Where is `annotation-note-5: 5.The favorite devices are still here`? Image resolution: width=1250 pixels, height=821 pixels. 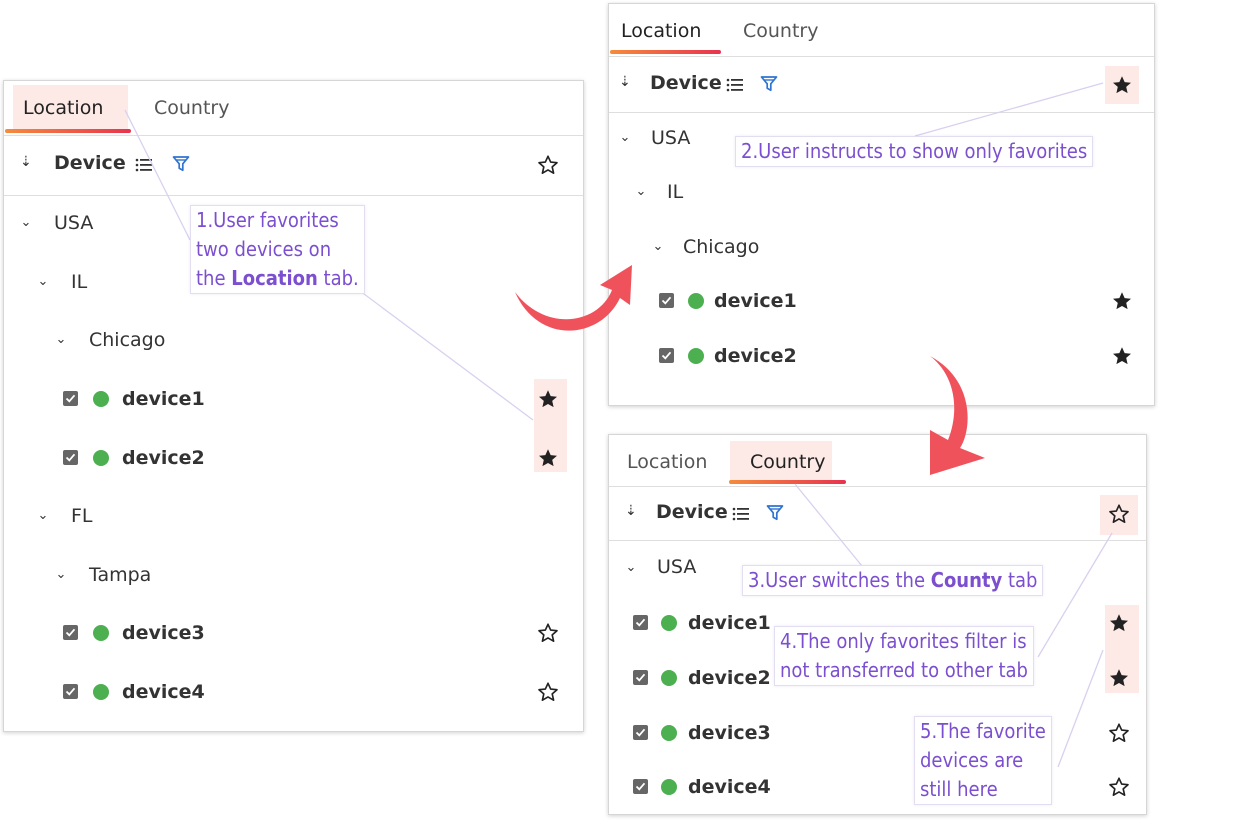
annotation-note-5: 5.The favorite devices are still here is located at coordinates (983, 760).